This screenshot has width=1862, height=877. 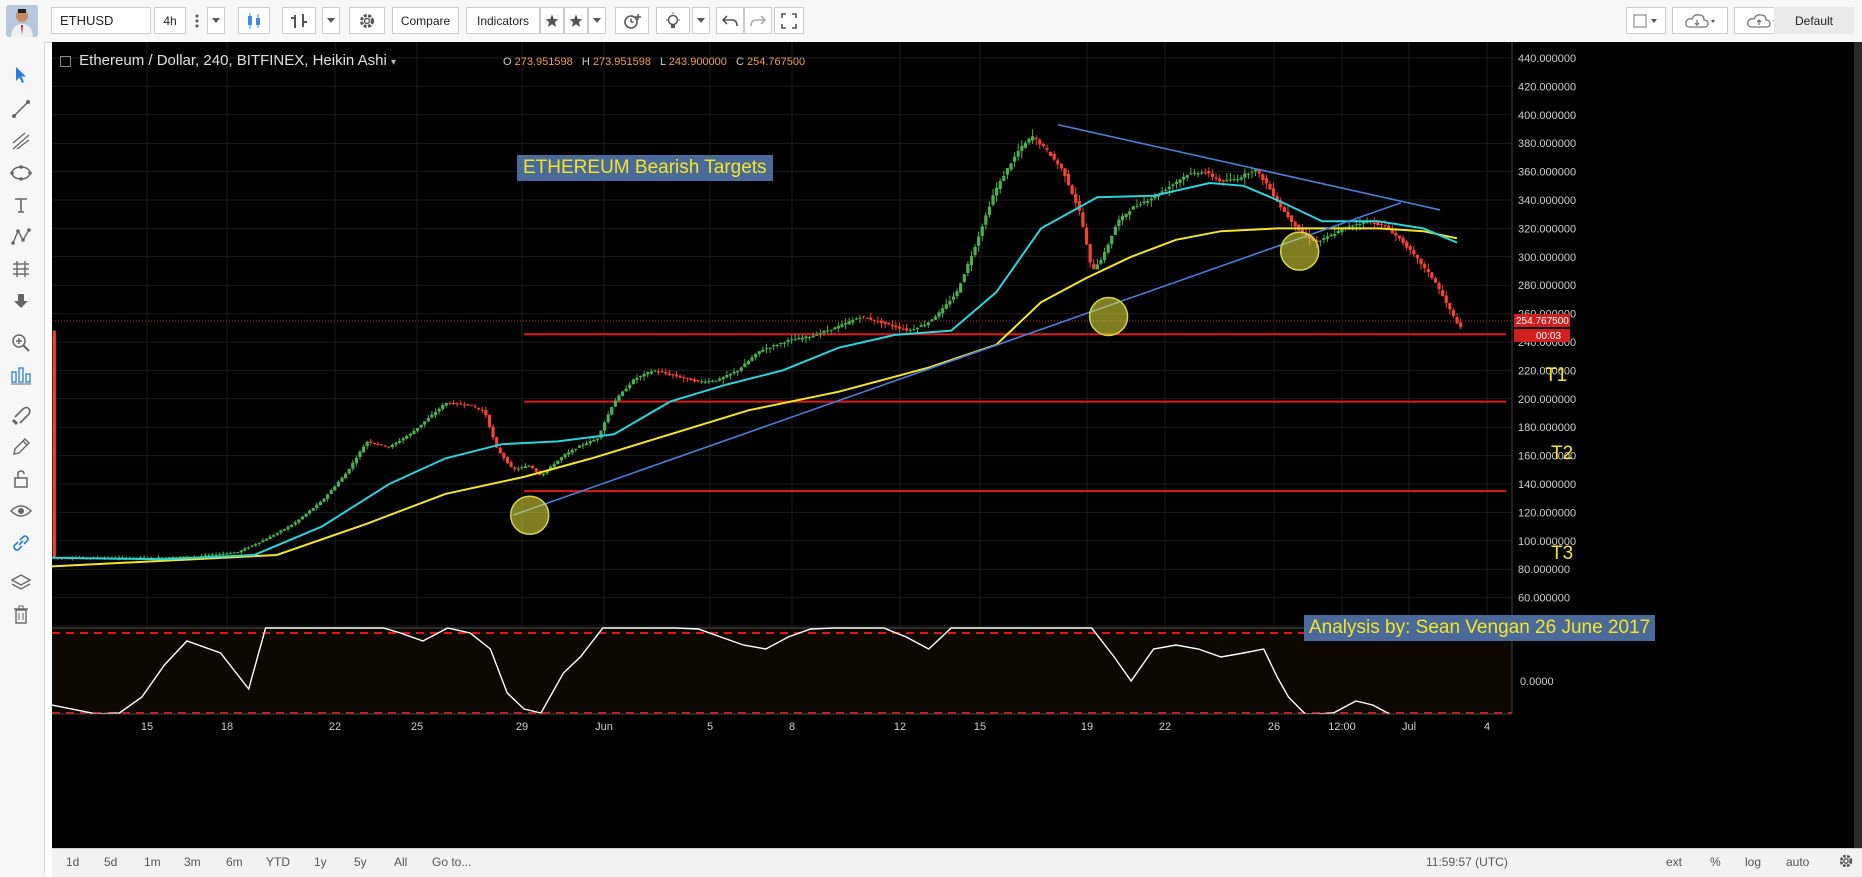 What do you see at coordinates (21, 343) in the screenshot?
I see `zoom-tool` at bounding box center [21, 343].